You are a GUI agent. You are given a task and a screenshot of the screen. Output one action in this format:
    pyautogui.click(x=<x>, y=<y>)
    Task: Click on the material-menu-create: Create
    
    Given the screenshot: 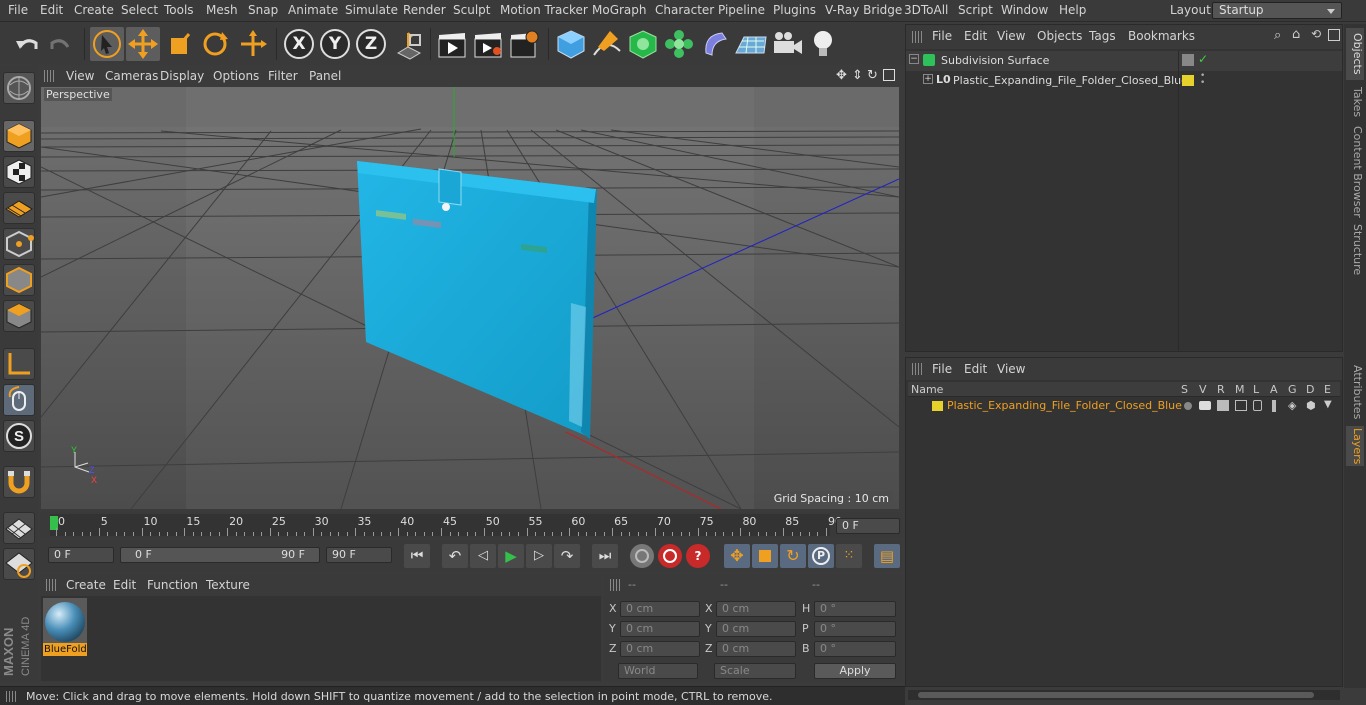 What is the action you would take?
    pyautogui.click(x=86, y=585)
    